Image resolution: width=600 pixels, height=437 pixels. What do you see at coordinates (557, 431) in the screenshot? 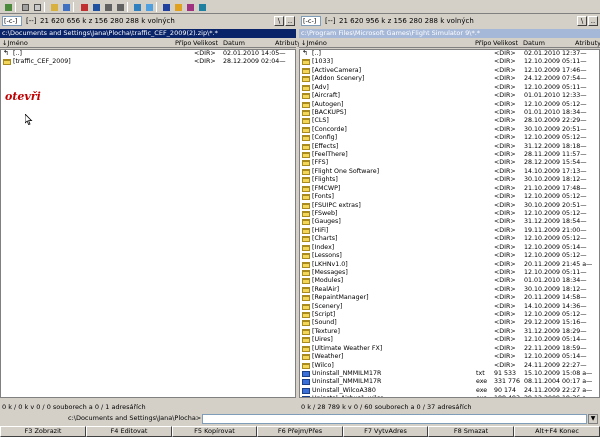
I see `exit-button: Alt+F4 Konec` at bounding box center [557, 431].